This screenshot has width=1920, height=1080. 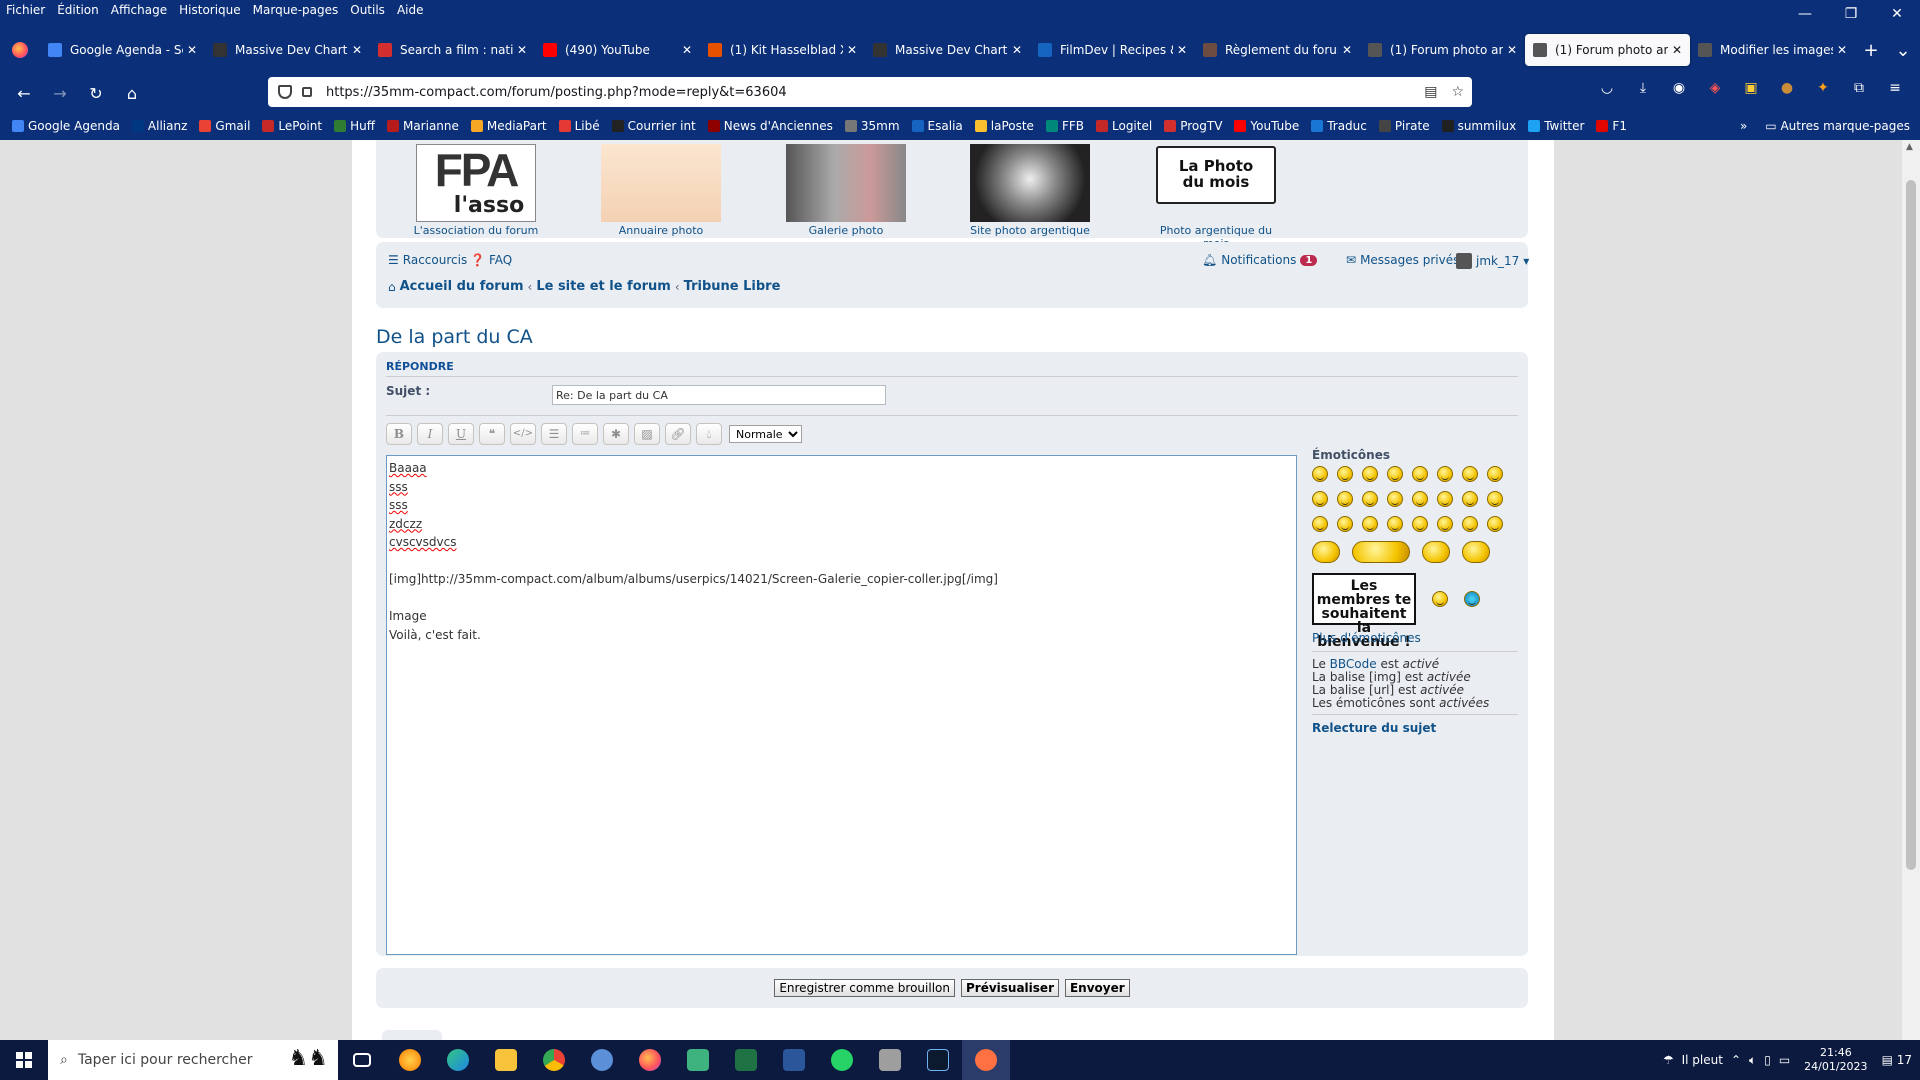 I want to click on more-smilies-link: Plus d'émoticônes, so click(x=1415, y=638).